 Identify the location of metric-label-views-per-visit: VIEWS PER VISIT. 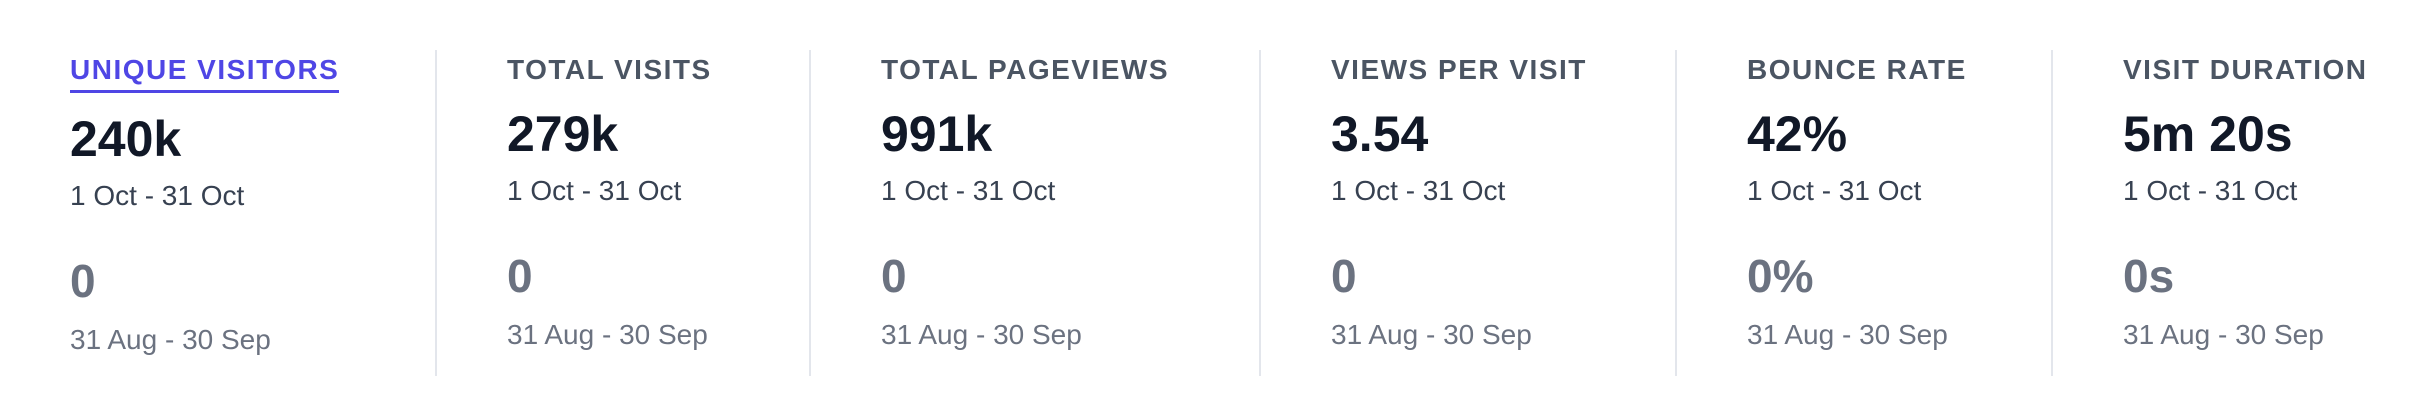
(1459, 70).